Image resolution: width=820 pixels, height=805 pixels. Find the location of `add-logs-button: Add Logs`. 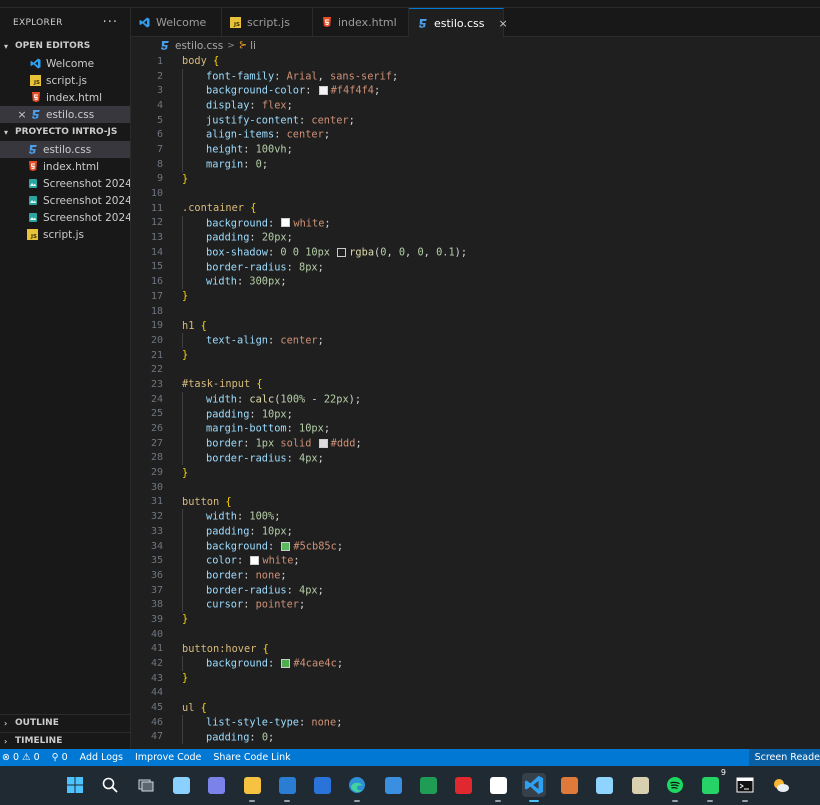

add-logs-button: Add Logs is located at coordinates (101, 757).